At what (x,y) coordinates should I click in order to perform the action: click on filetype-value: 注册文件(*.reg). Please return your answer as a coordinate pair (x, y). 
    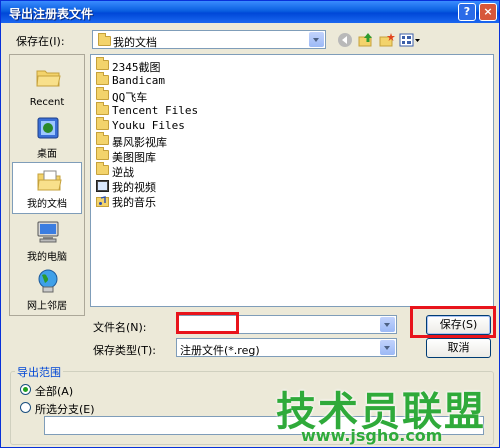
    Looking at the image, I should click on (220, 350).